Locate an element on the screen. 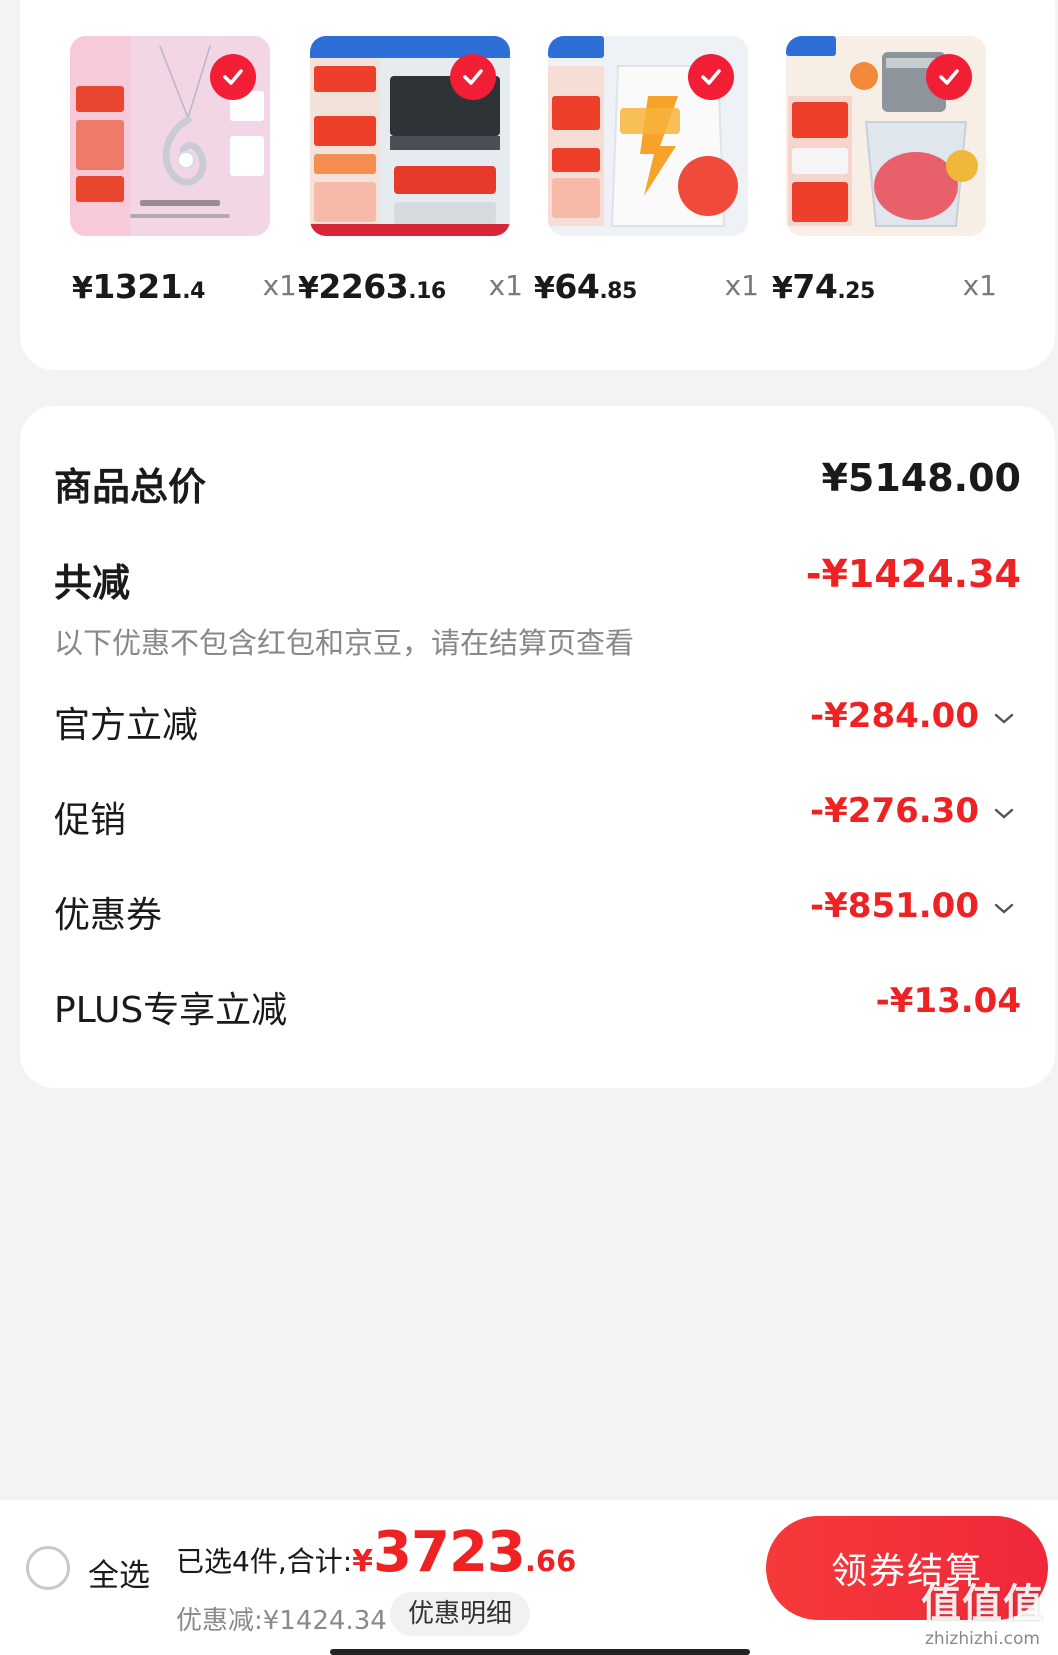 The image size is (1058, 1655). discount-label: 官方立减 is located at coordinates (126, 725).